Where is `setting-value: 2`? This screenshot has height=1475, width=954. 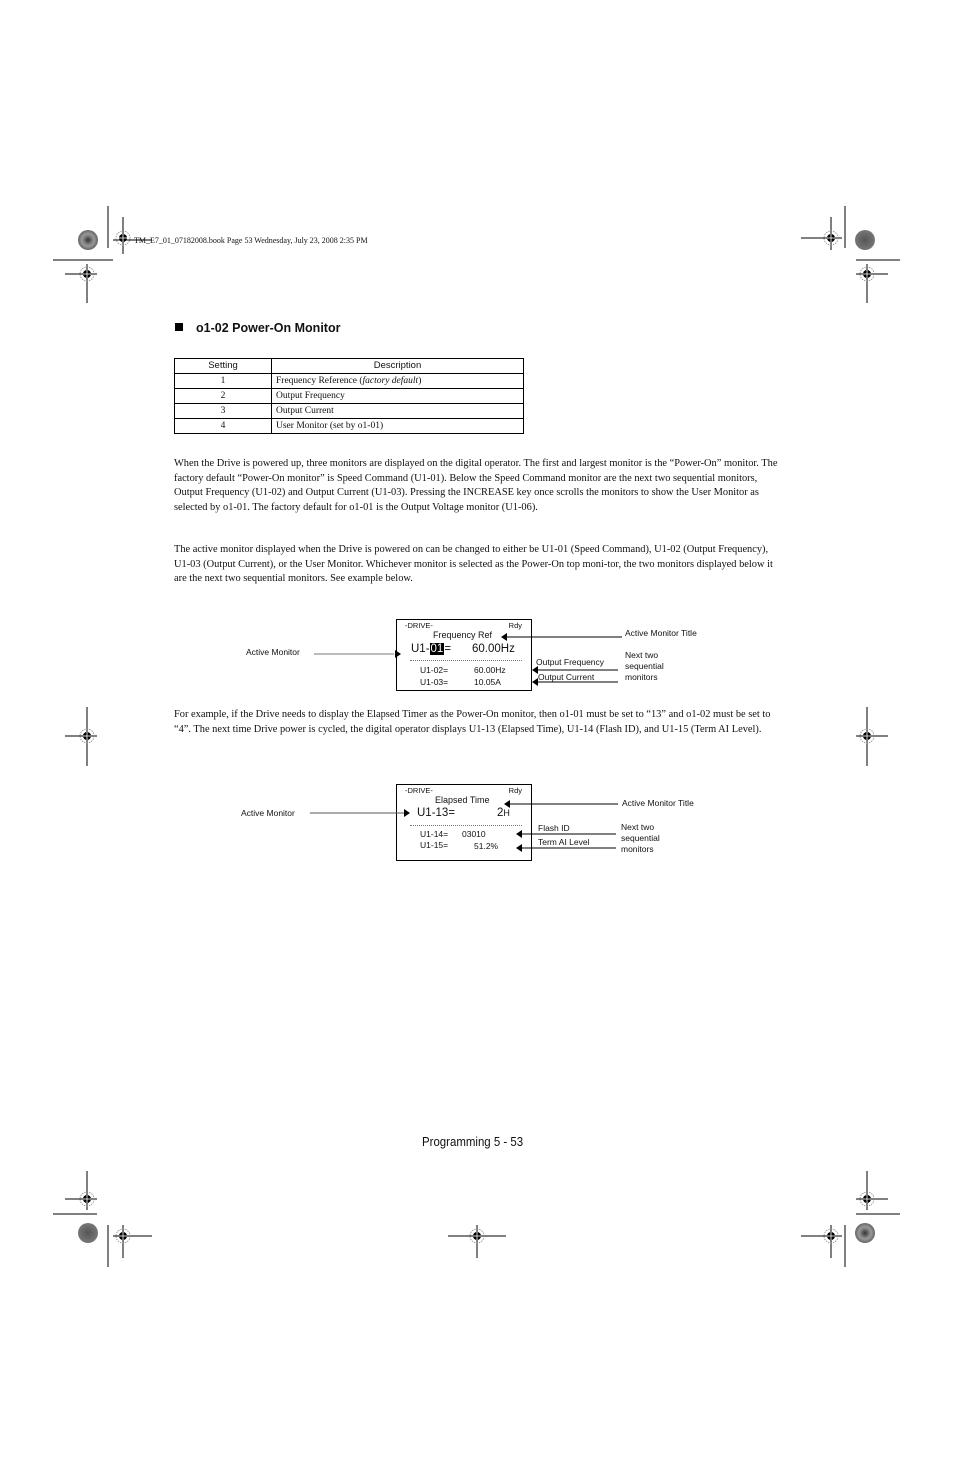
setting-value: 2 is located at coordinates (223, 396).